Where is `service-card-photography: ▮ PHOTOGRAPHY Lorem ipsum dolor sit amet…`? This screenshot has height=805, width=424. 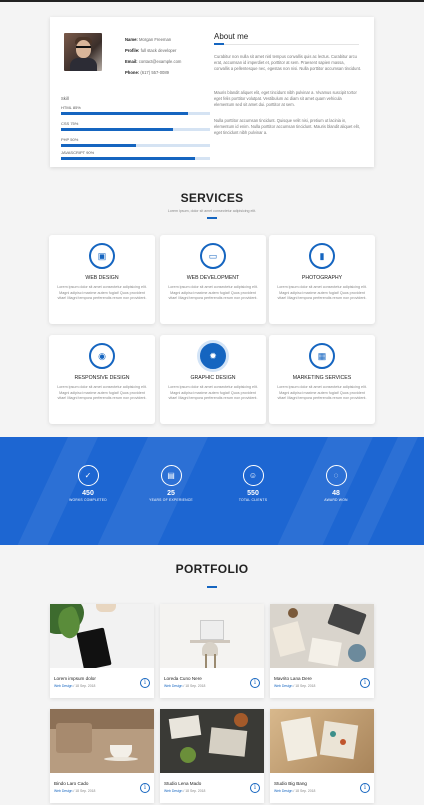
service-card-photography: ▮ PHOTOGRAPHY Lorem ipsum dolor sit amet… is located at coordinates (322, 279).